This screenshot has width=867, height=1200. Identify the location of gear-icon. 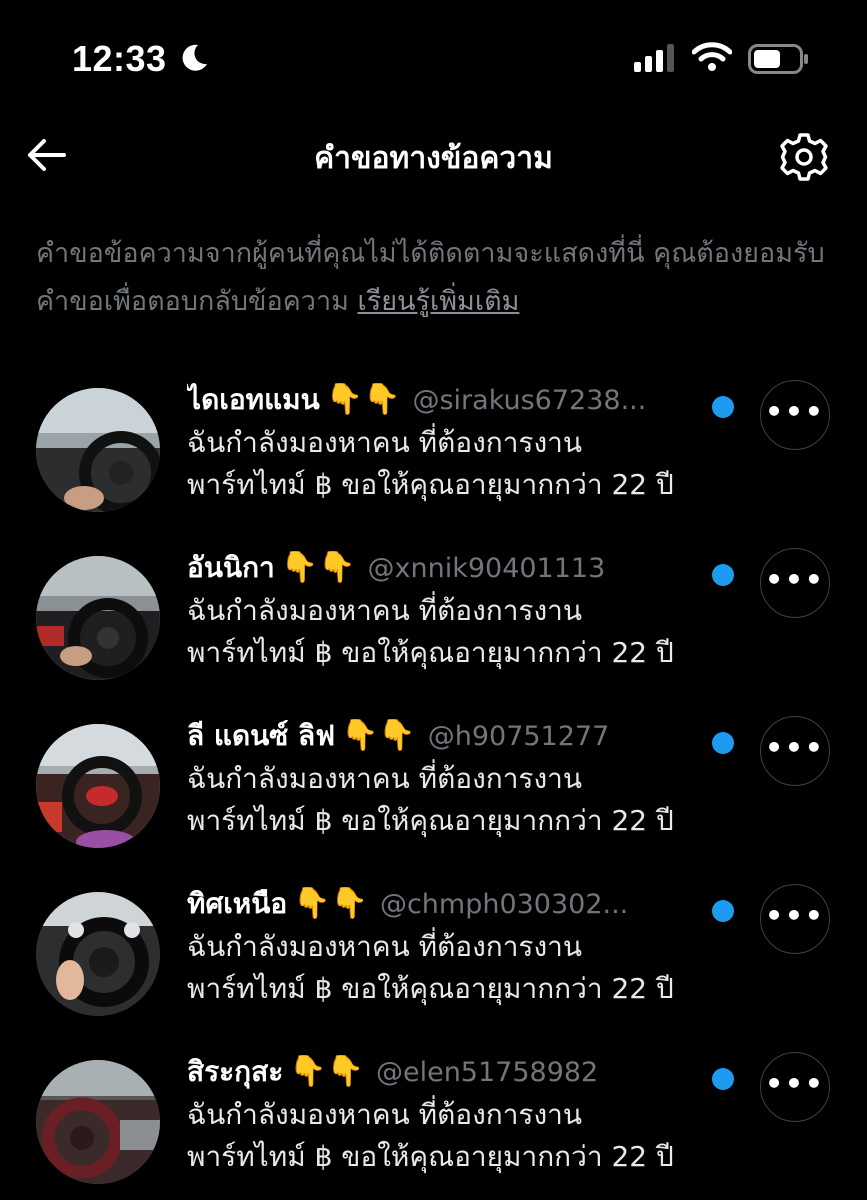
(804, 157).